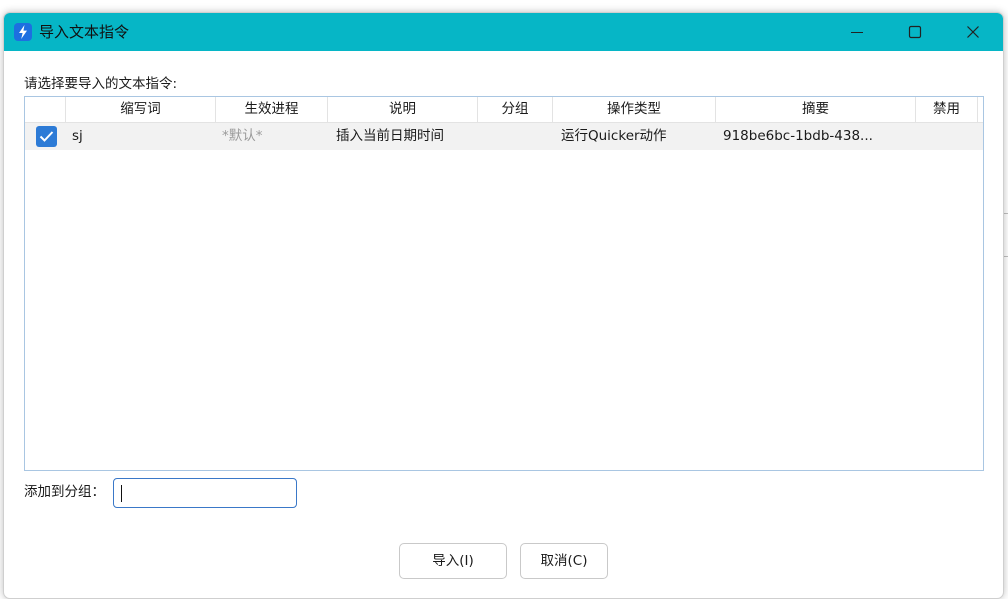 This screenshot has width=1008, height=599. I want to click on group-input, so click(205, 493).